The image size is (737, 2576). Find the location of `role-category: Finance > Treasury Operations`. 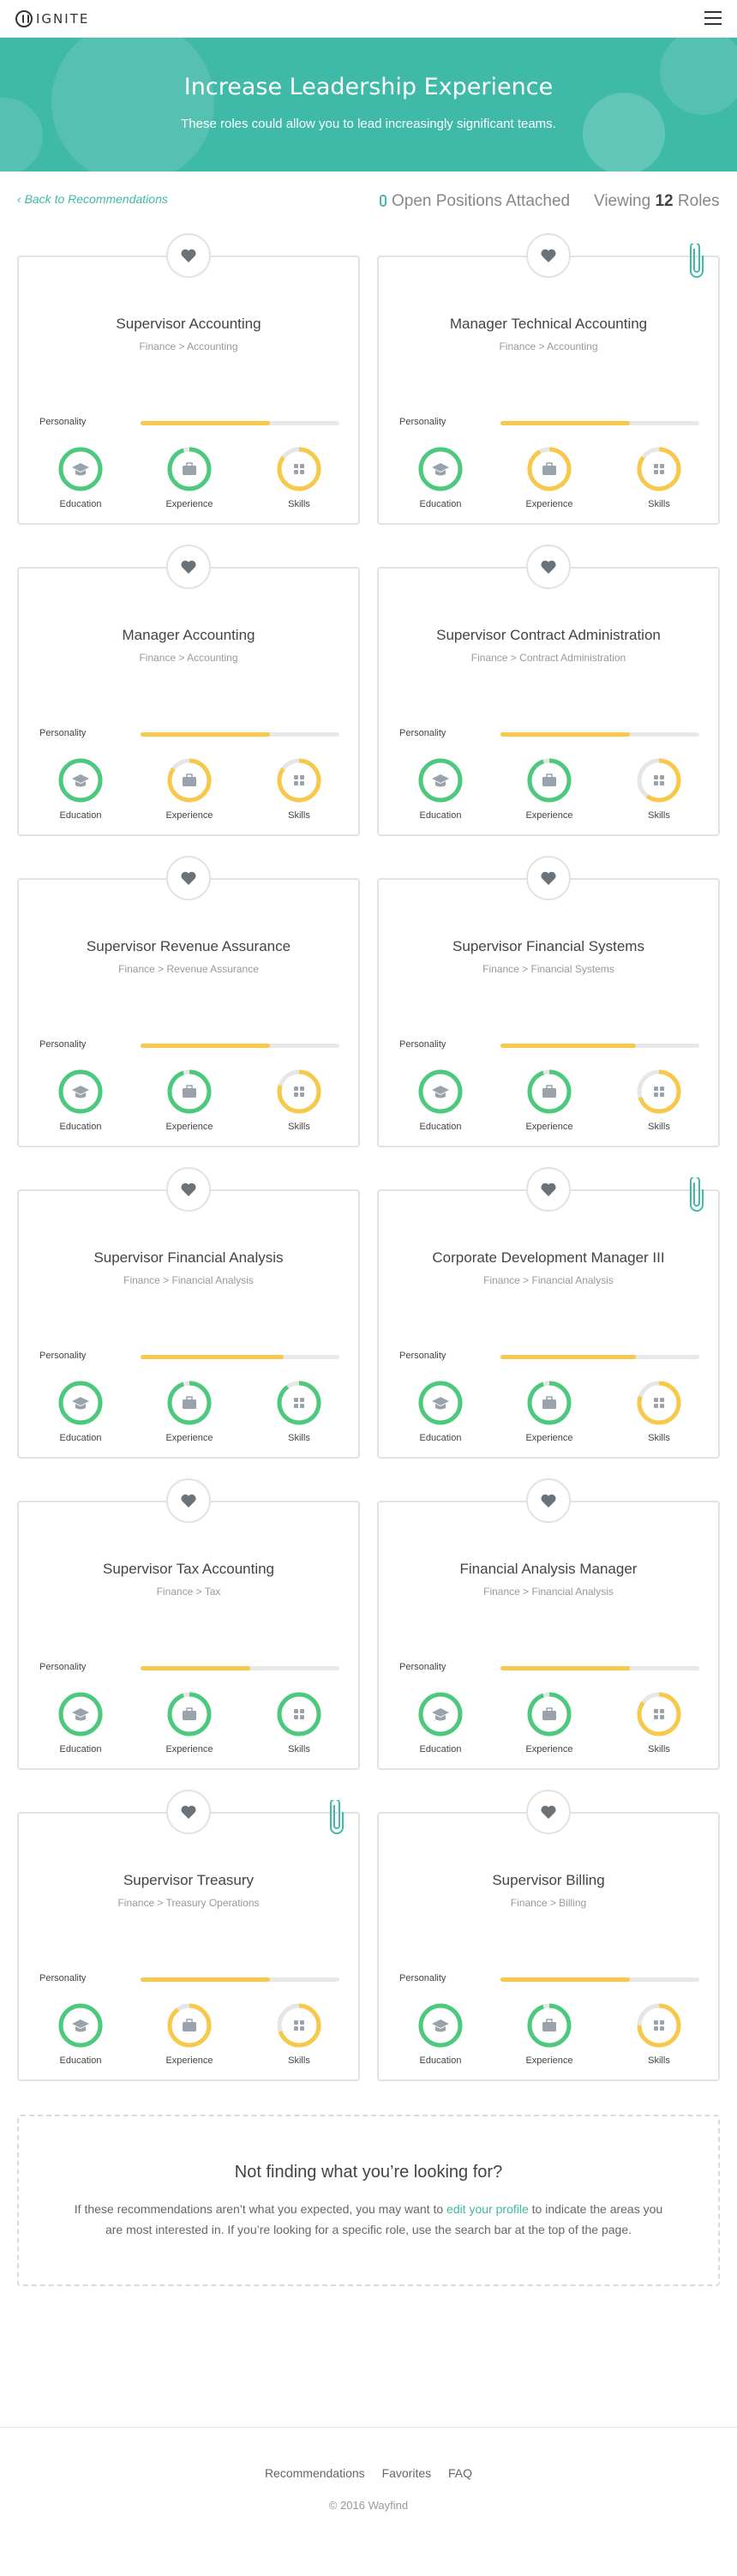

role-category: Finance > Treasury Operations is located at coordinates (188, 1903).